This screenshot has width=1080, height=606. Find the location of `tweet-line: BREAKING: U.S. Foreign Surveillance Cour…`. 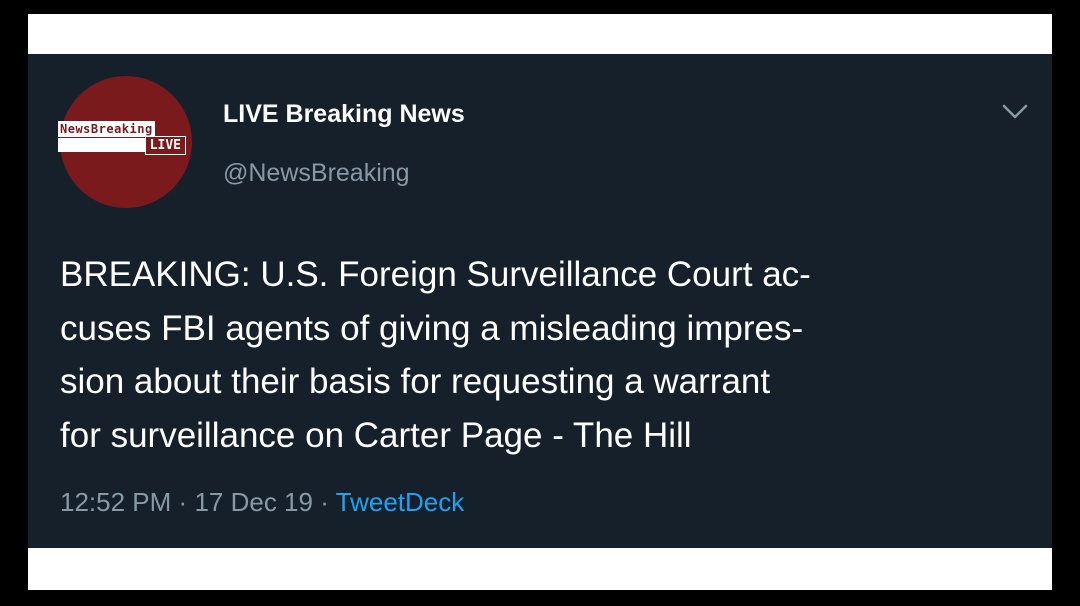

tweet-line: BREAKING: U.S. Foreign Surveillance Cour… is located at coordinates (435, 274).